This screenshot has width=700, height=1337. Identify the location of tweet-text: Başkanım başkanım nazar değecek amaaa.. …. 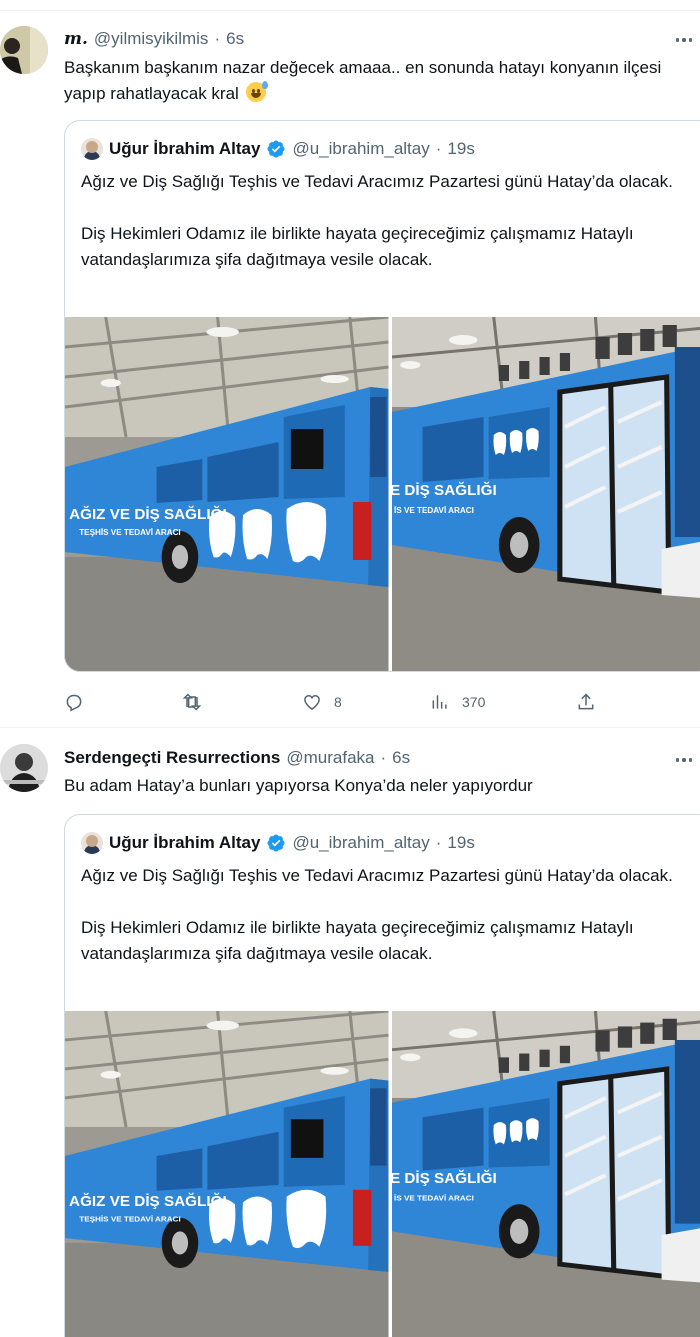
(378, 81).